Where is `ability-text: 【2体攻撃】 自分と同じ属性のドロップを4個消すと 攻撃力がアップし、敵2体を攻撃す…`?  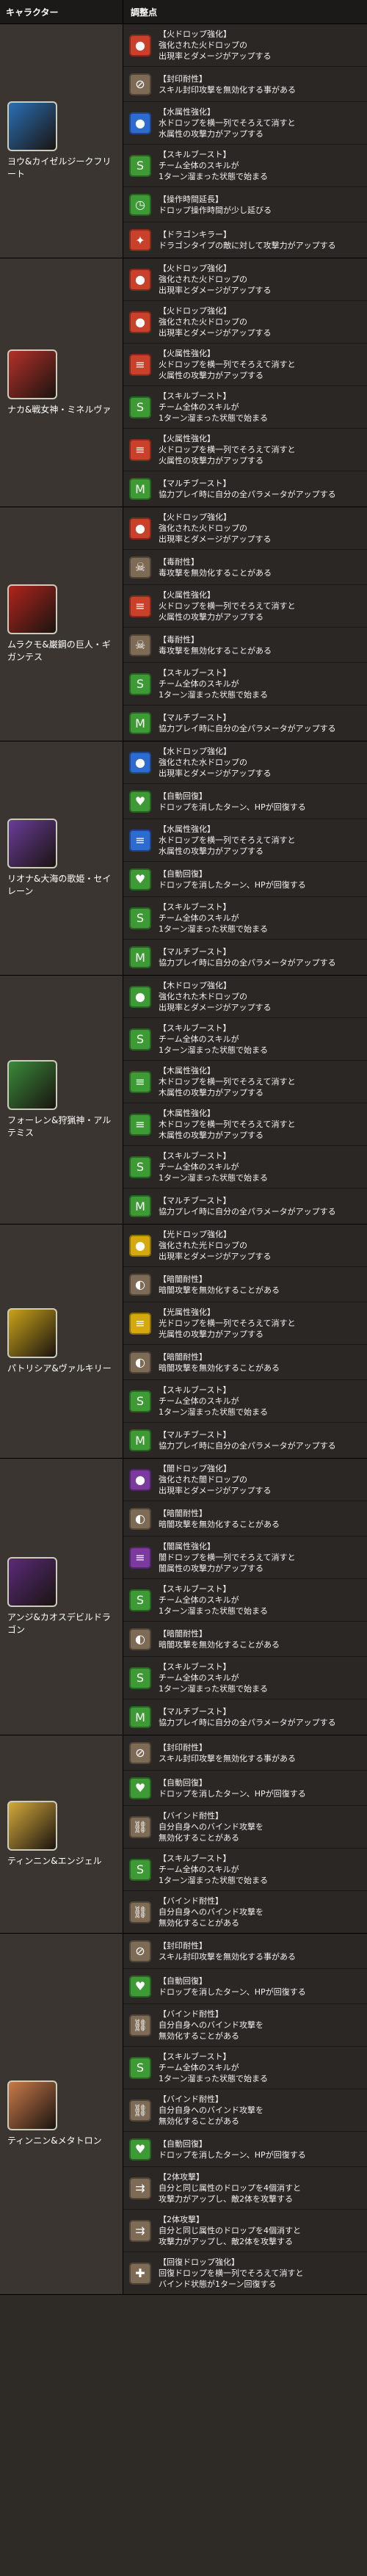 ability-text: 【2体攻撃】 自分と同じ属性のドロップを4個消すと 攻撃力がアップし、敵2体を攻撃す… is located at coordinates (230, 2188).